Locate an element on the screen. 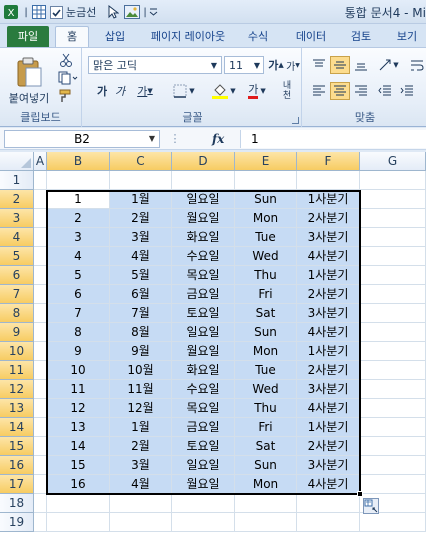 The height and width of the screenshot is (537, 426). align-right-icon is located at coordinates (361, 91).